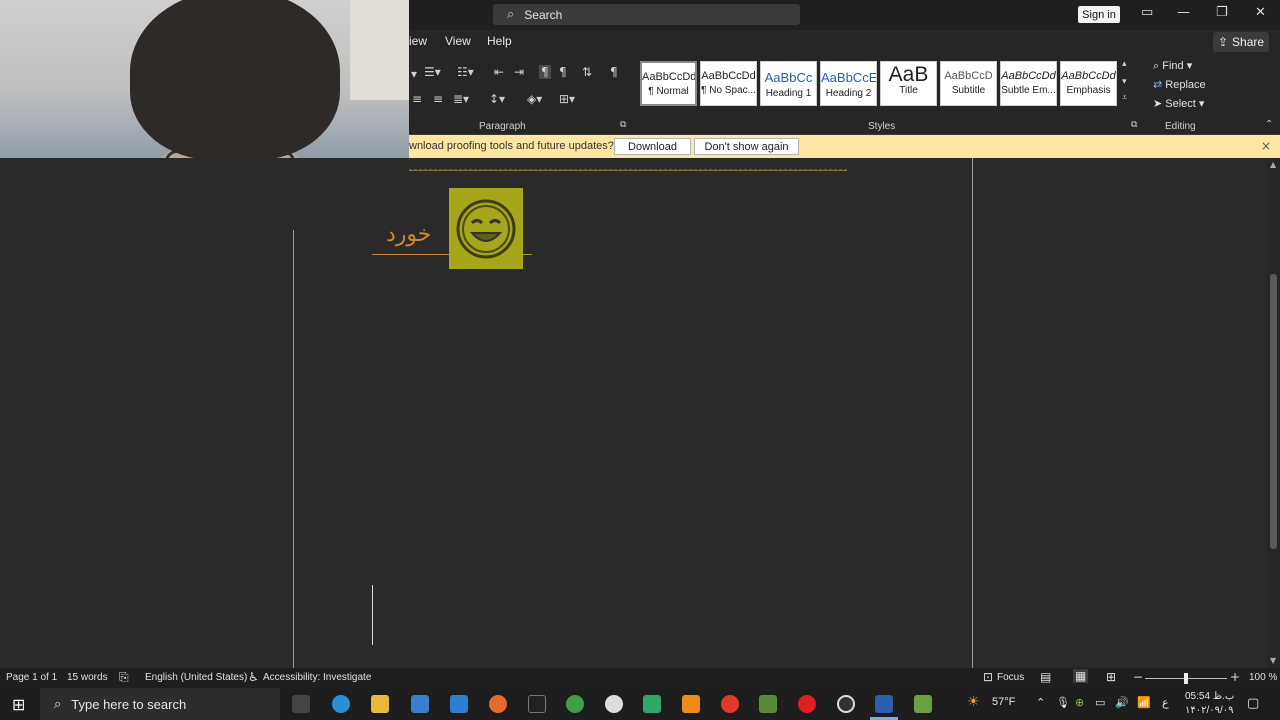  What do you see at coordinates (317, 677) in the screenshot?
I see `accessibility-status: Accessibility: Investigate` at bounding box center [317, 677].